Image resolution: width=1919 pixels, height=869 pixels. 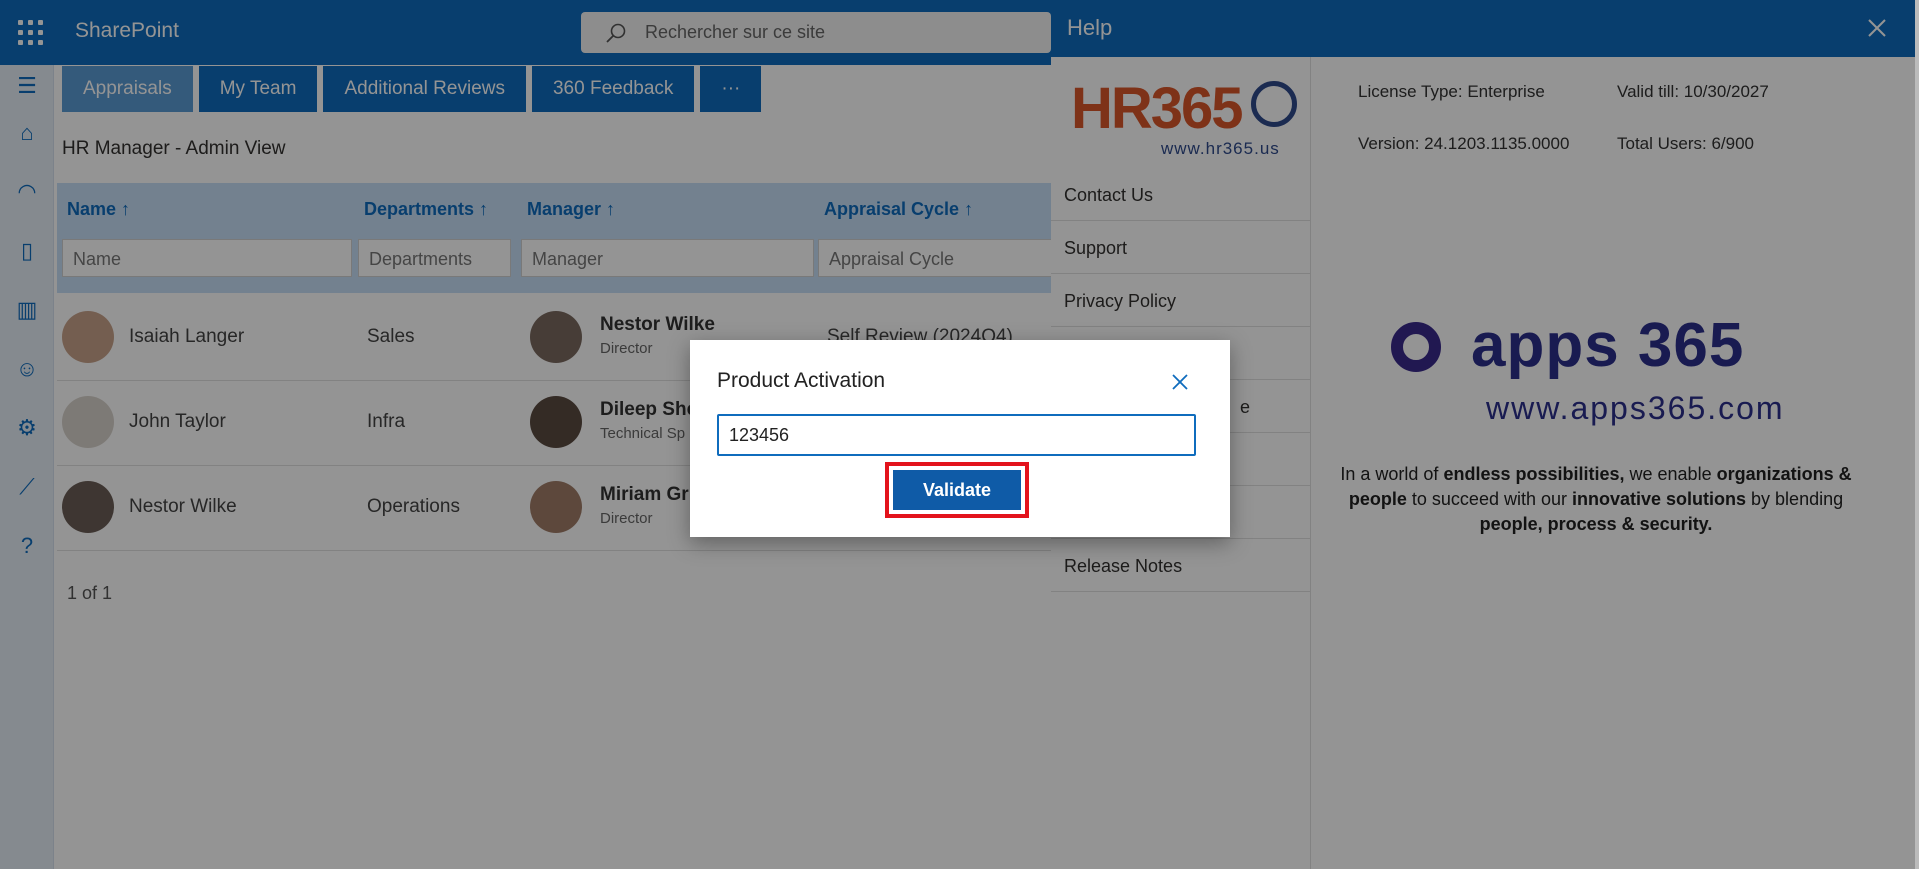 I want to click on validate-button: Validate, so click(x=957, y=490).